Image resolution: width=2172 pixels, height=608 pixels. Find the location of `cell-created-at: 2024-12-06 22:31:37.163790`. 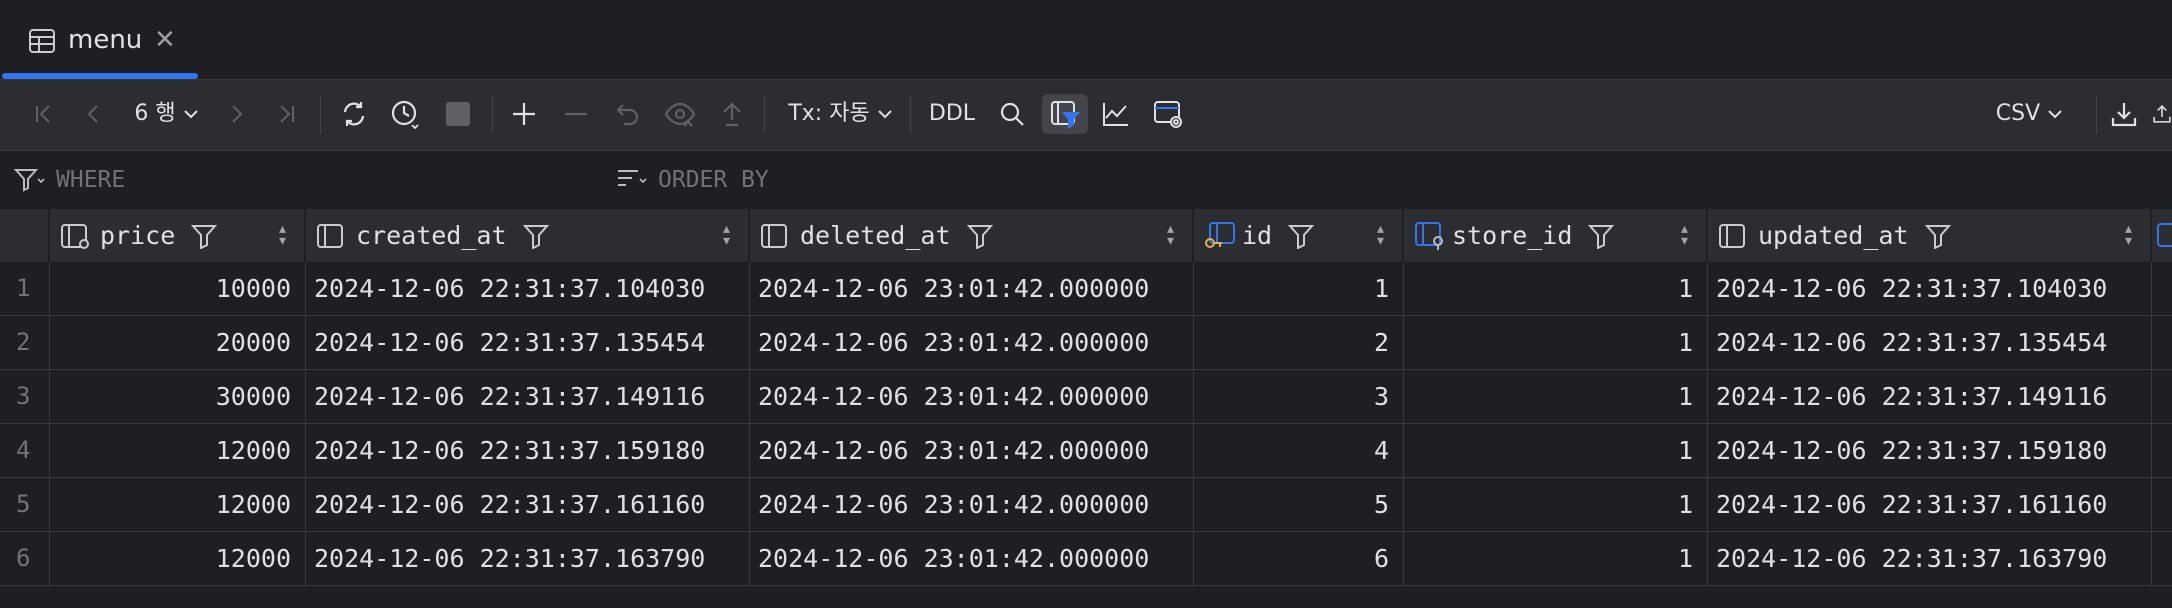

cell-created-at: 2024-12-06 22:31:37.163790 is located at coordinates (528, 559).